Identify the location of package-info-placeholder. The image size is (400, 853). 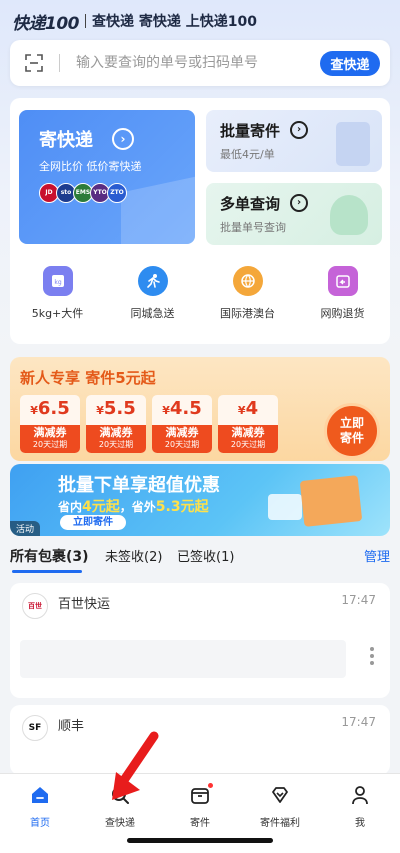
(183, 659).